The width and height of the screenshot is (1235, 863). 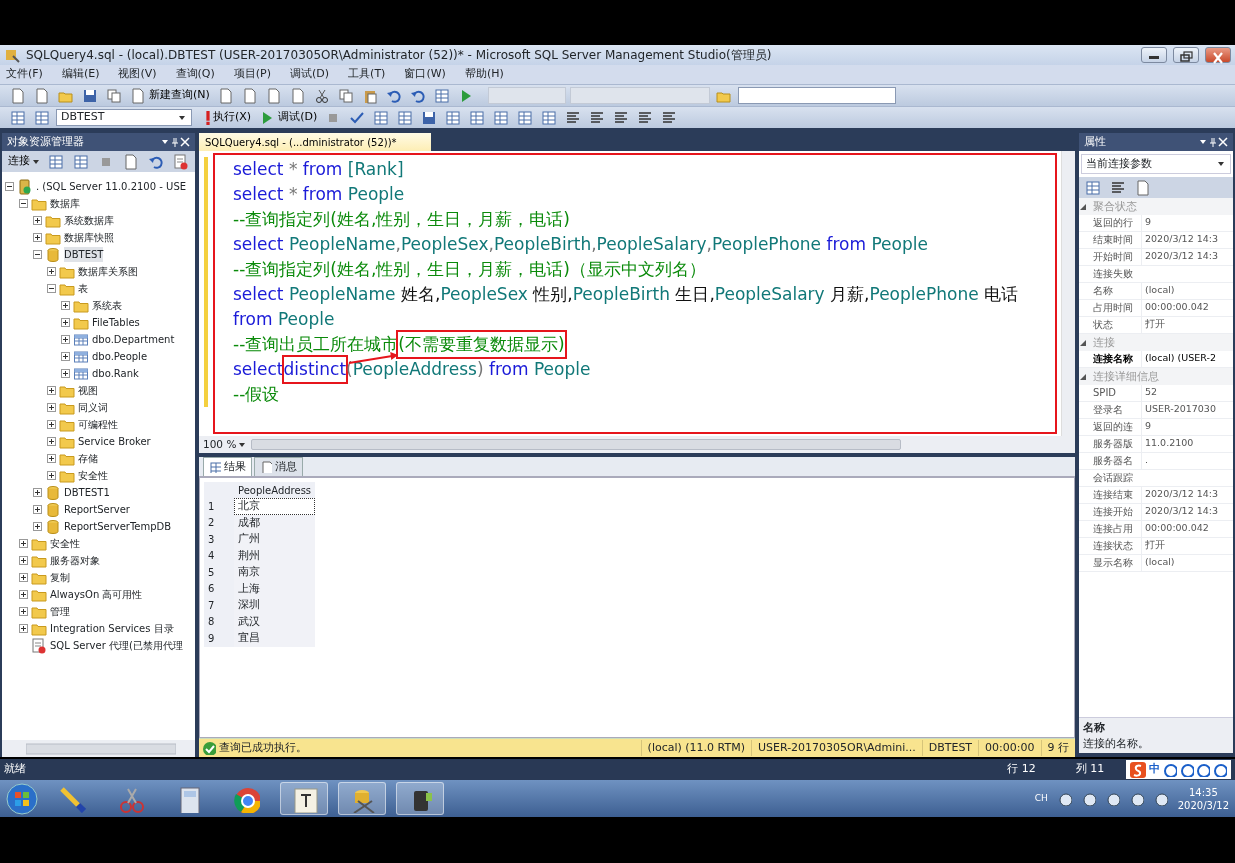 I want to click on restore-button, so click(x=1186, y=55).